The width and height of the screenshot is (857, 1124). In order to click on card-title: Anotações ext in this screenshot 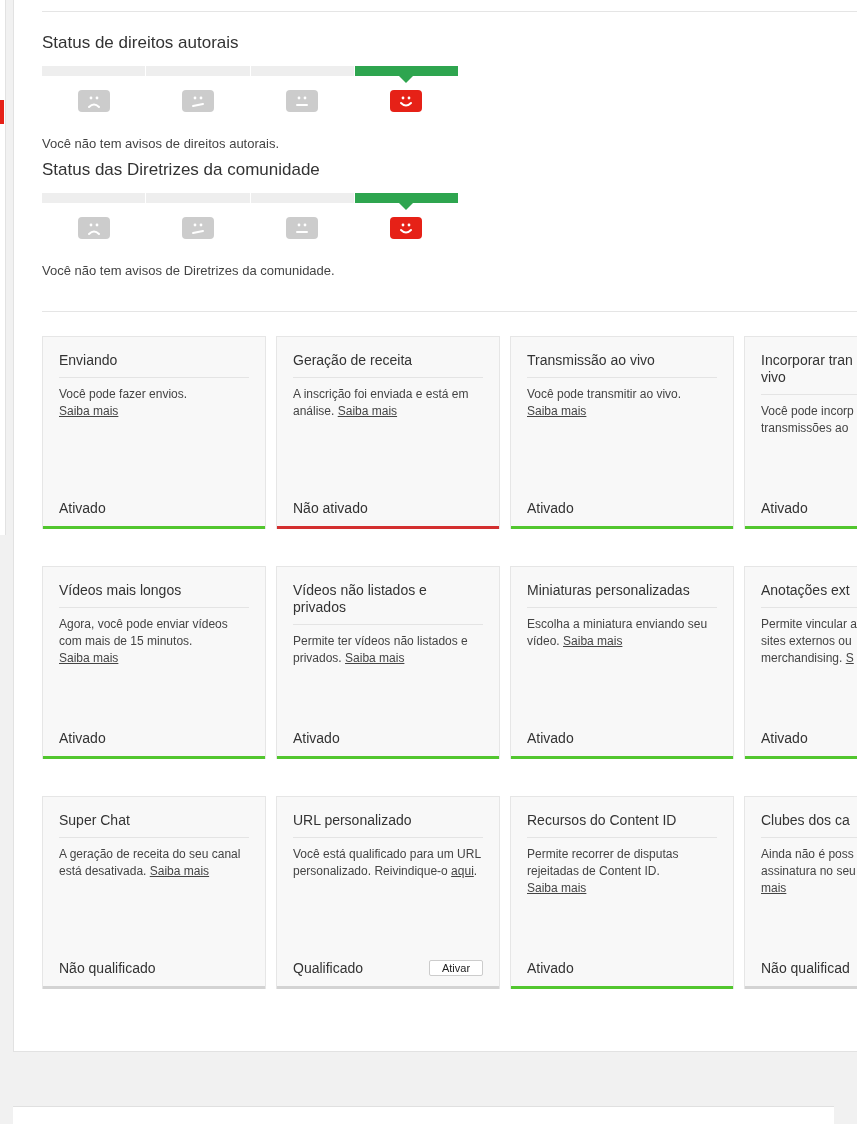, I will do `click(809, 595)`.